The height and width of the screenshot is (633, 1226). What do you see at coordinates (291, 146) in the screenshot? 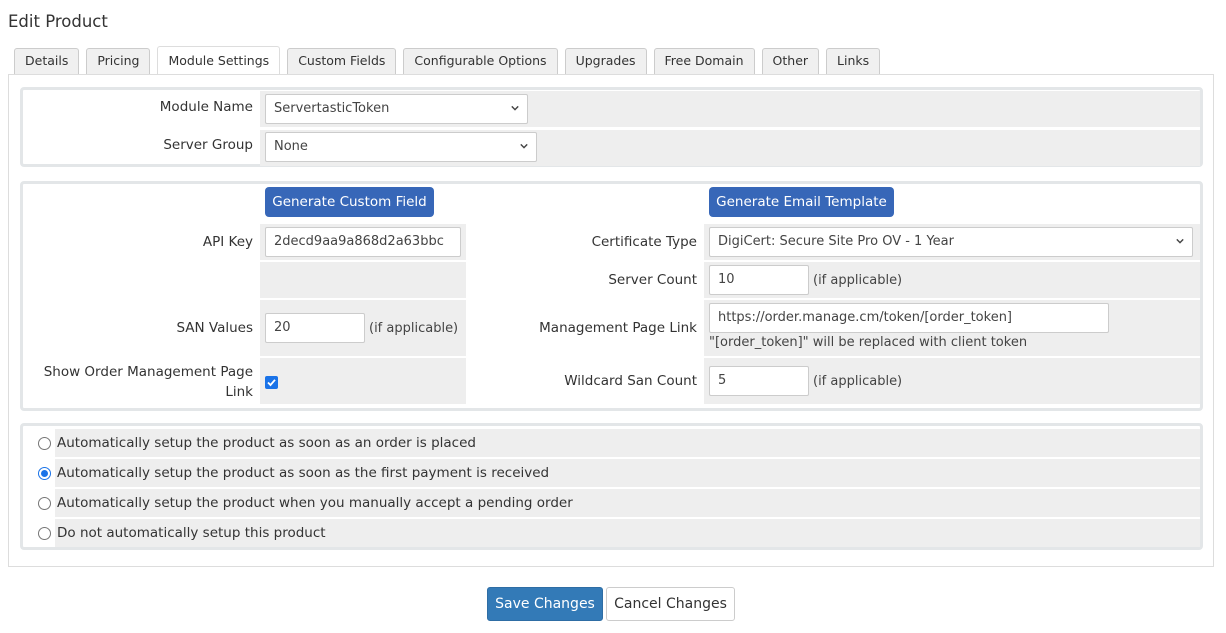
I see `server-group-value: None` at bounding box center [291, 146].